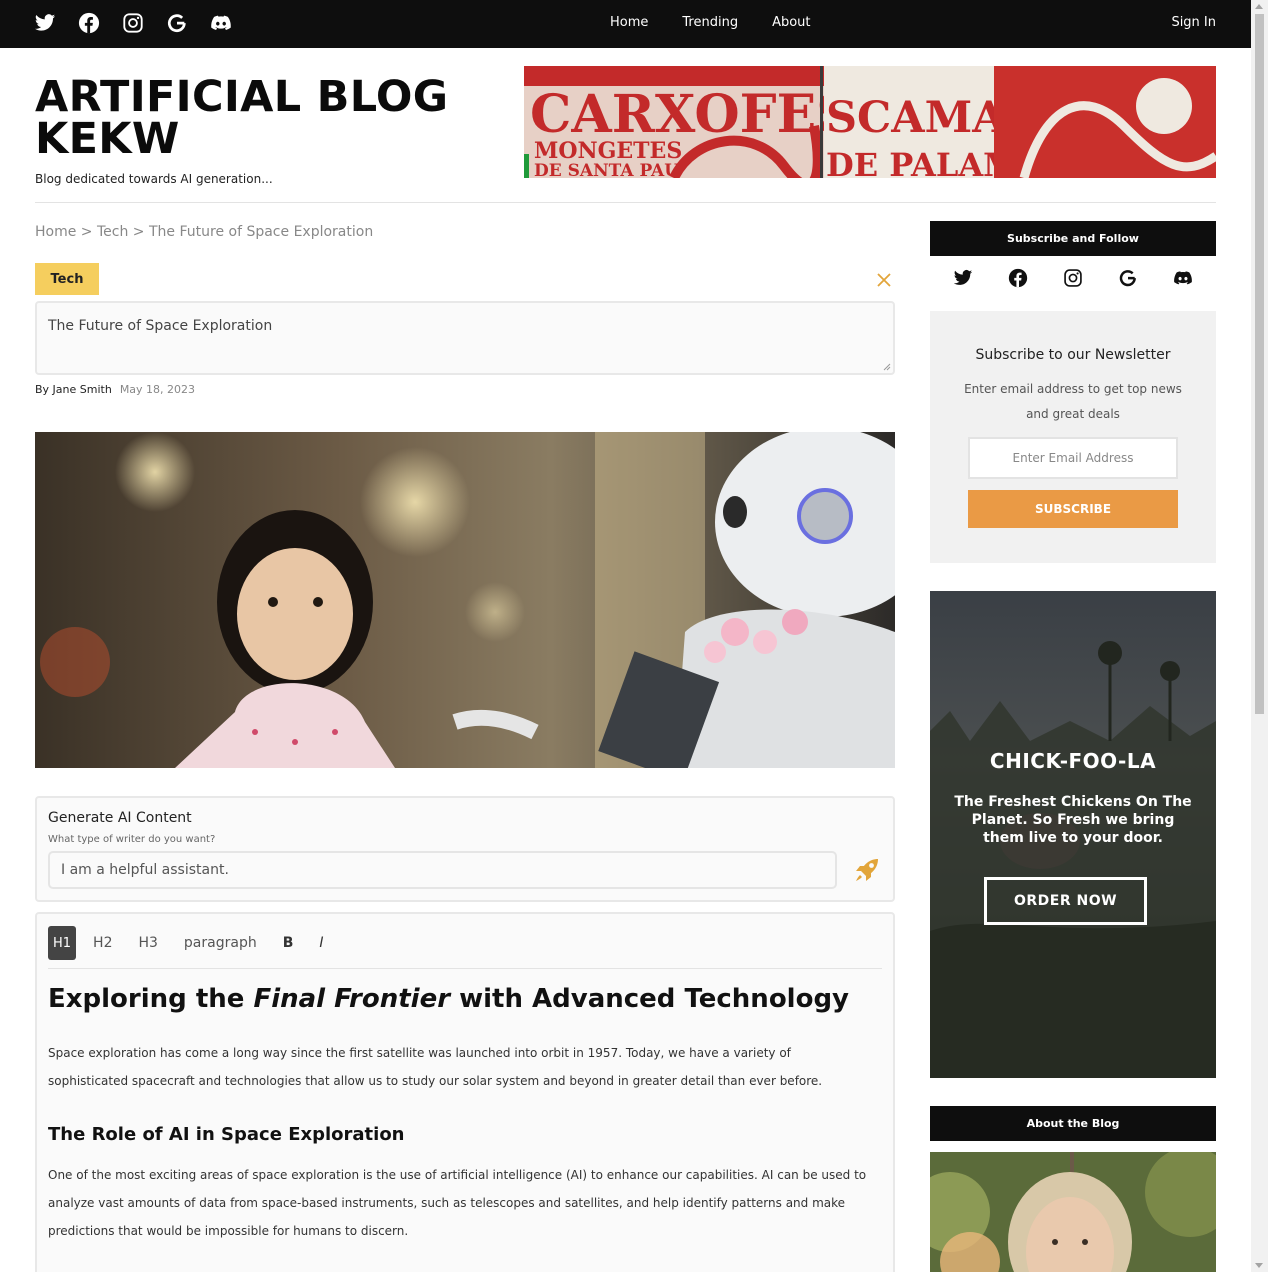  I want to click on post-title-textarea: The Future of Space Exploration, so click(465, 338).